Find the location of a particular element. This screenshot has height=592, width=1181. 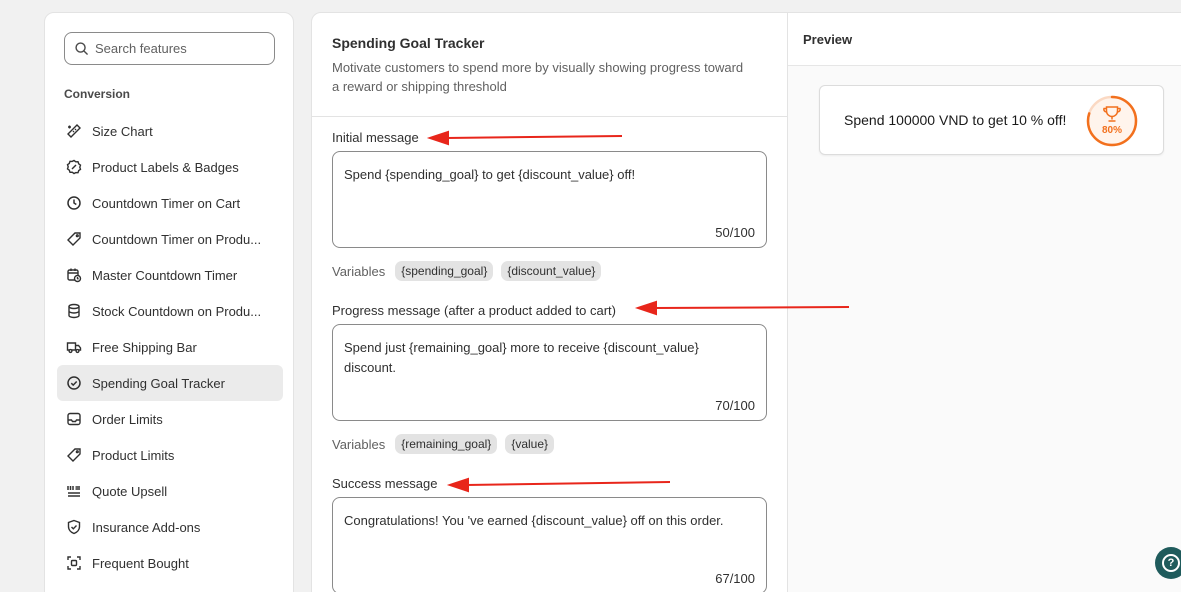

sidebar-item-product-limits: Product Limits is located at coordinates (170, 455).